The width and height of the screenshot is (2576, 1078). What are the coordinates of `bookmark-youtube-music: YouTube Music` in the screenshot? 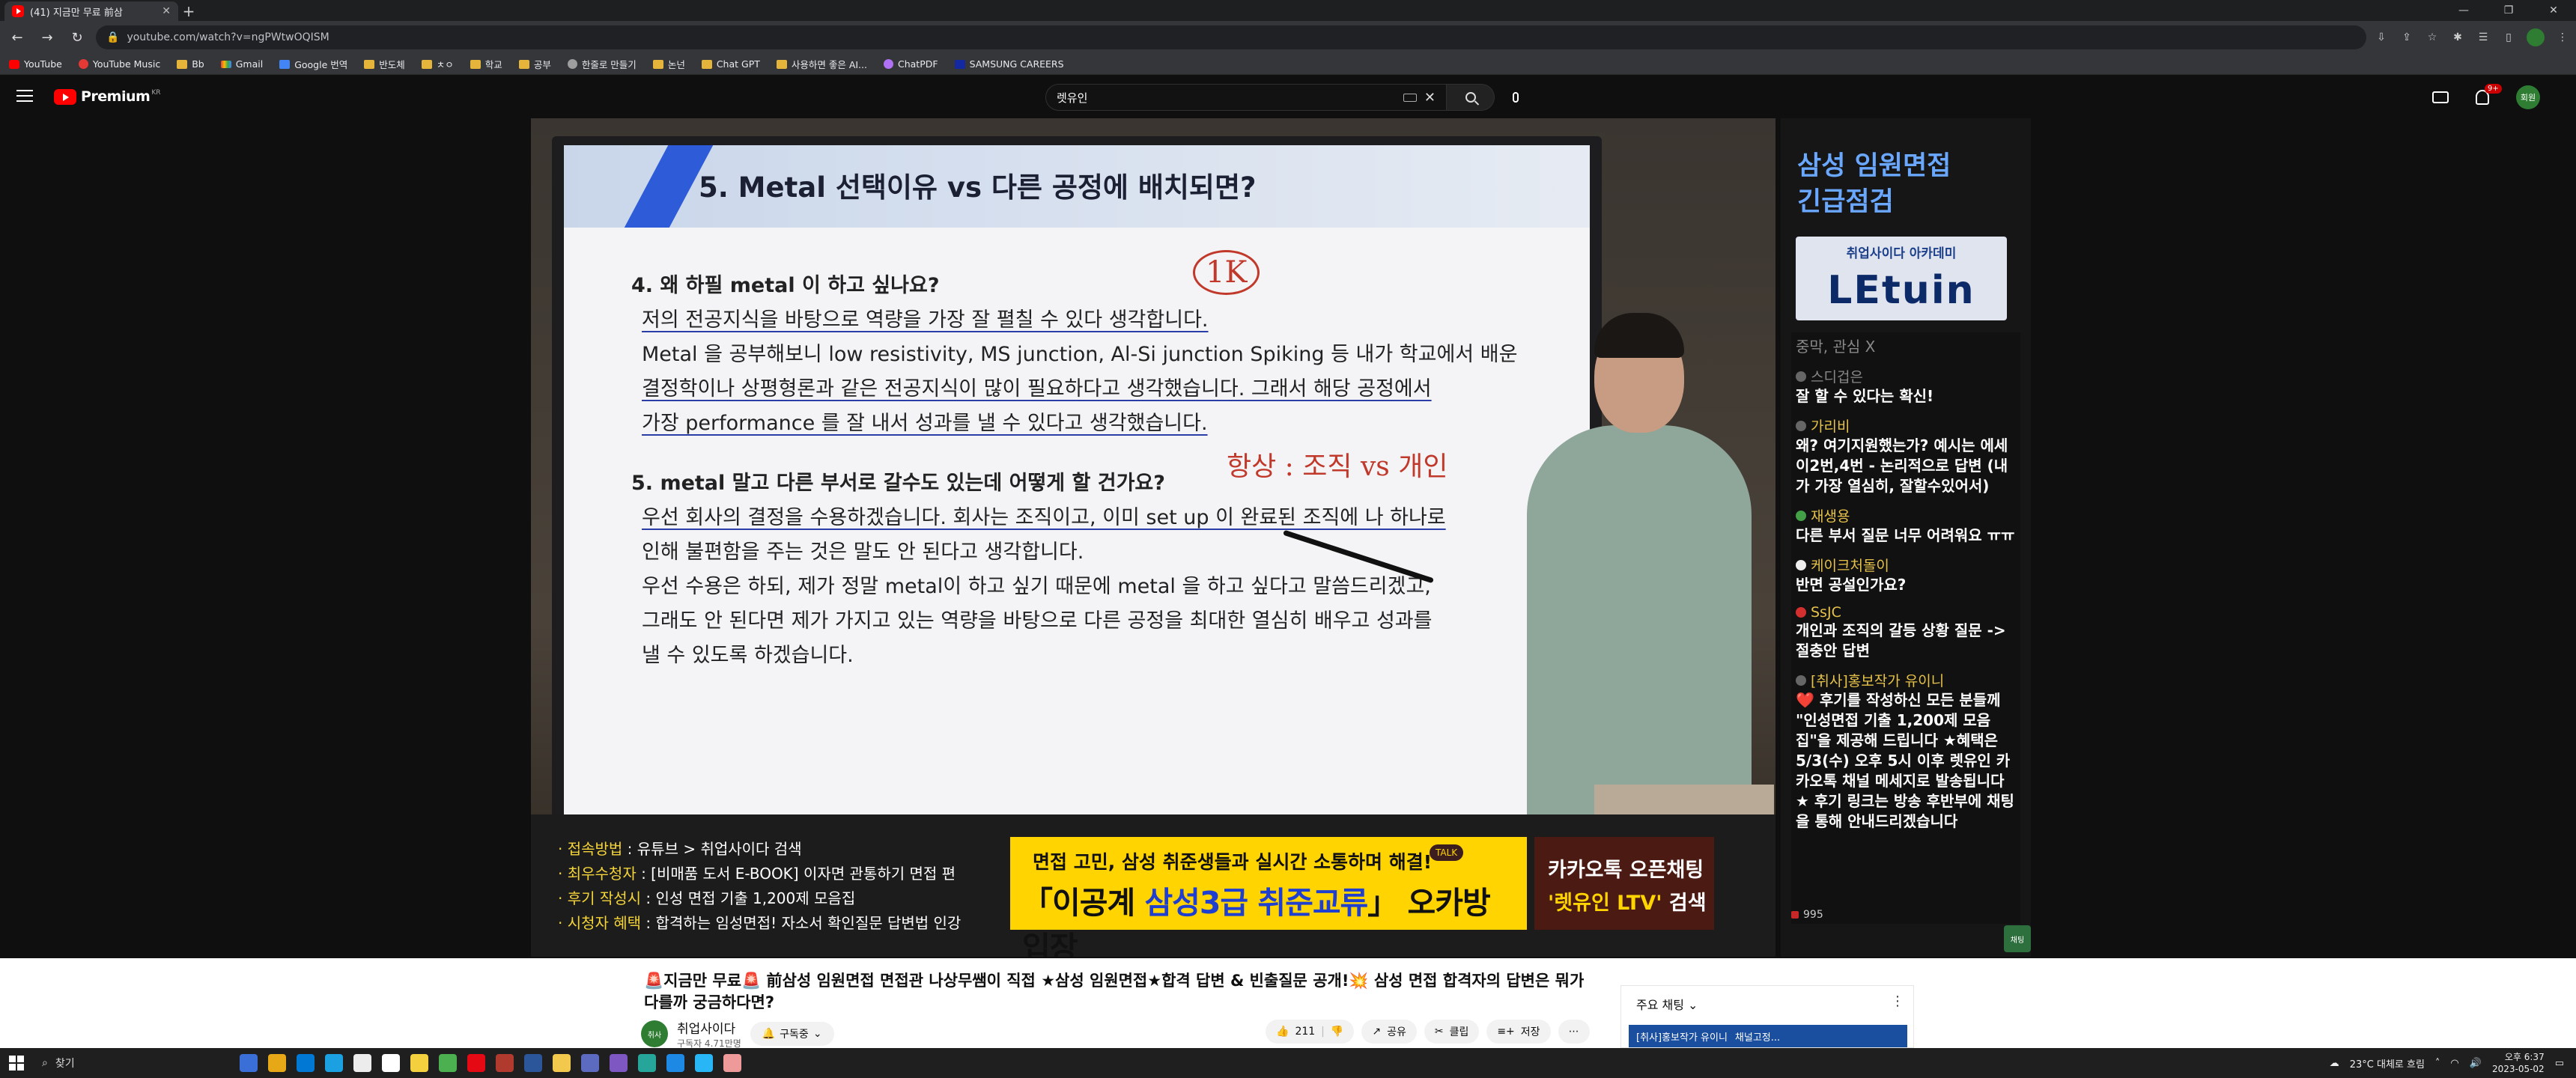 It's located at (119, 64).